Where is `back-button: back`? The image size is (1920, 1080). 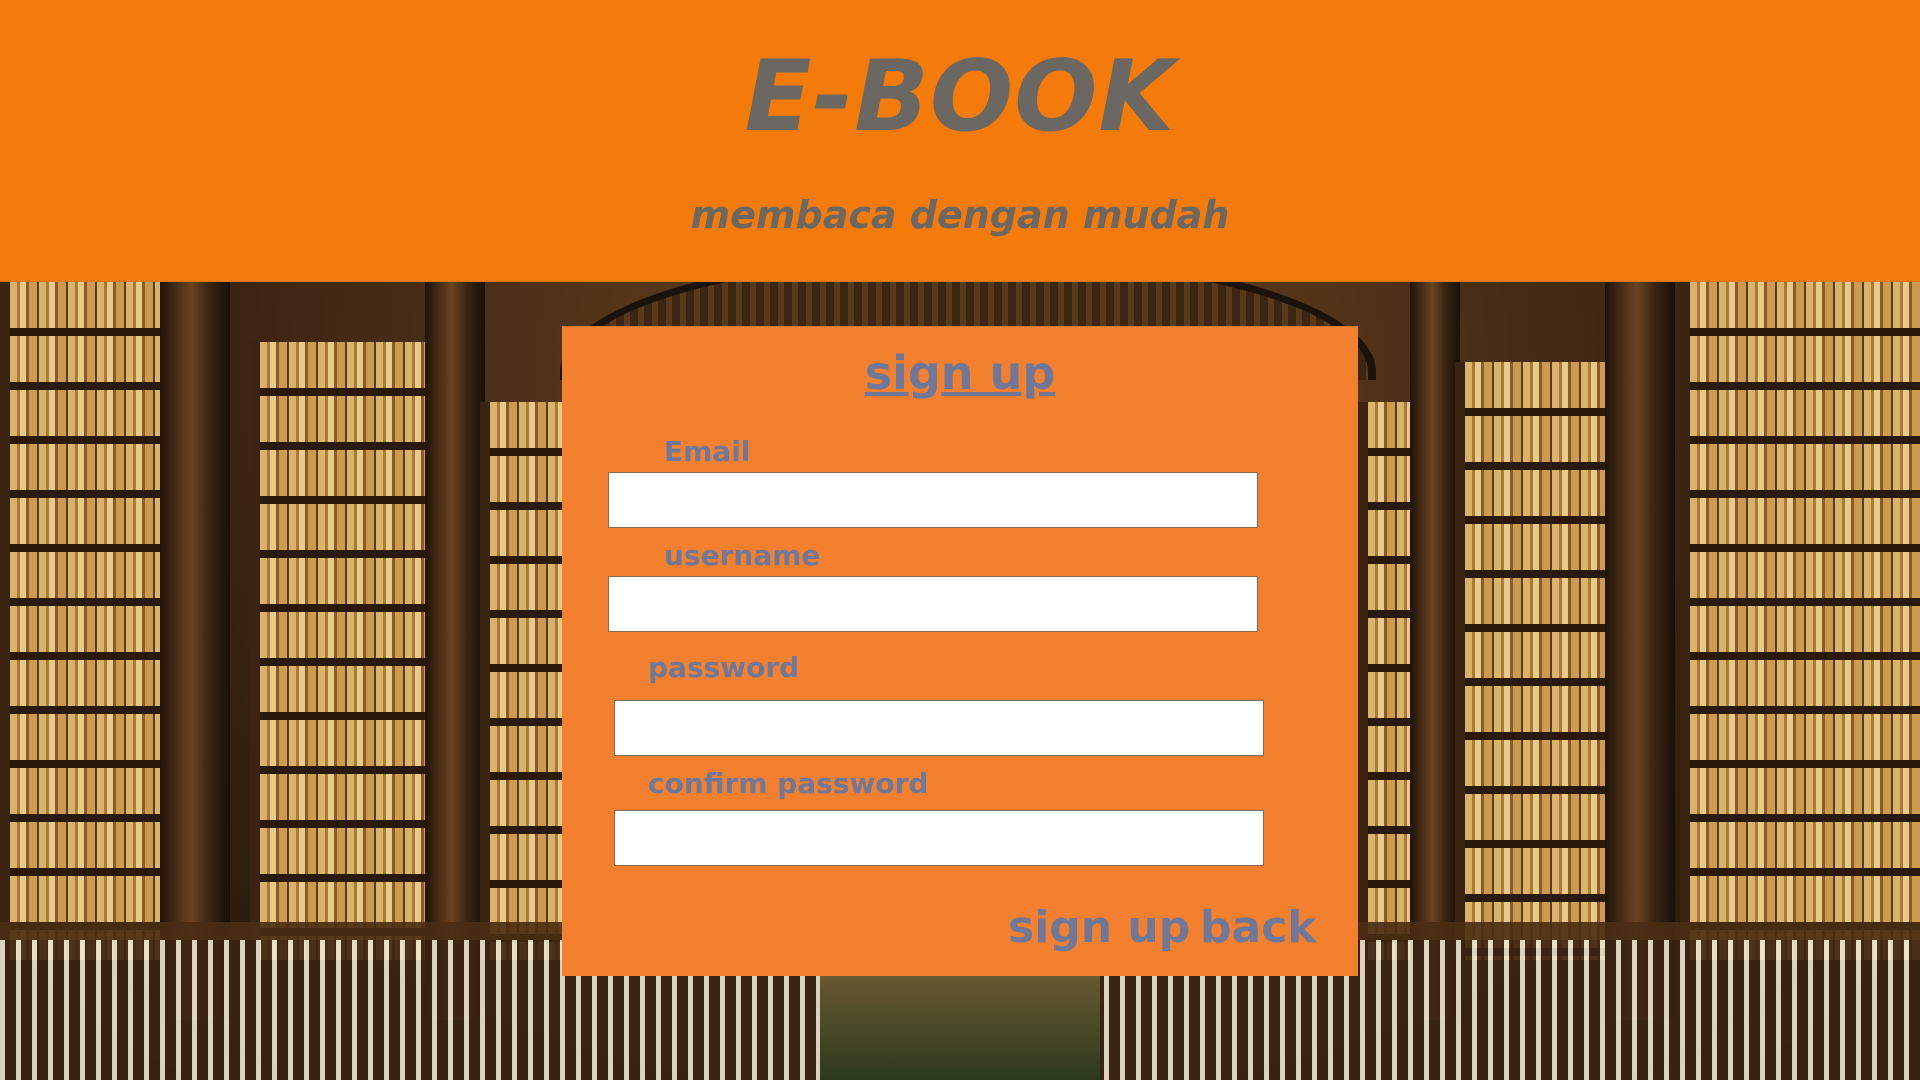
back-button: back is located at coordinates (1258, 928).